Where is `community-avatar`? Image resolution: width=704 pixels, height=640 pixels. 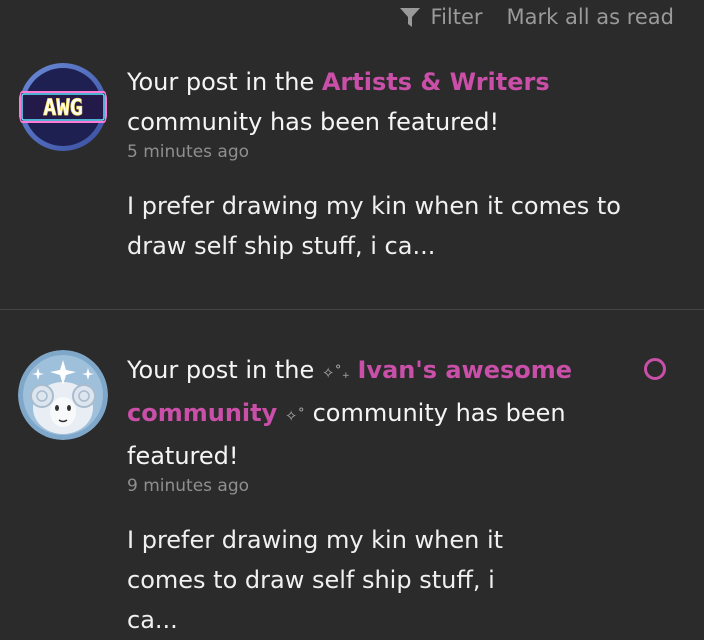
community-avatar is located at coordinates (63, 395).